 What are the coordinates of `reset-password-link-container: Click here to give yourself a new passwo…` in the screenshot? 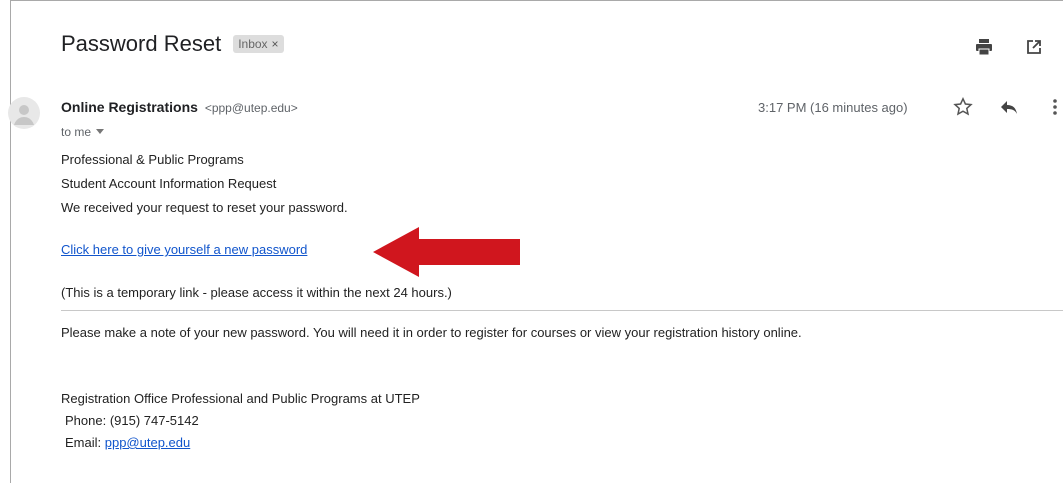 It's located at (184, 249).